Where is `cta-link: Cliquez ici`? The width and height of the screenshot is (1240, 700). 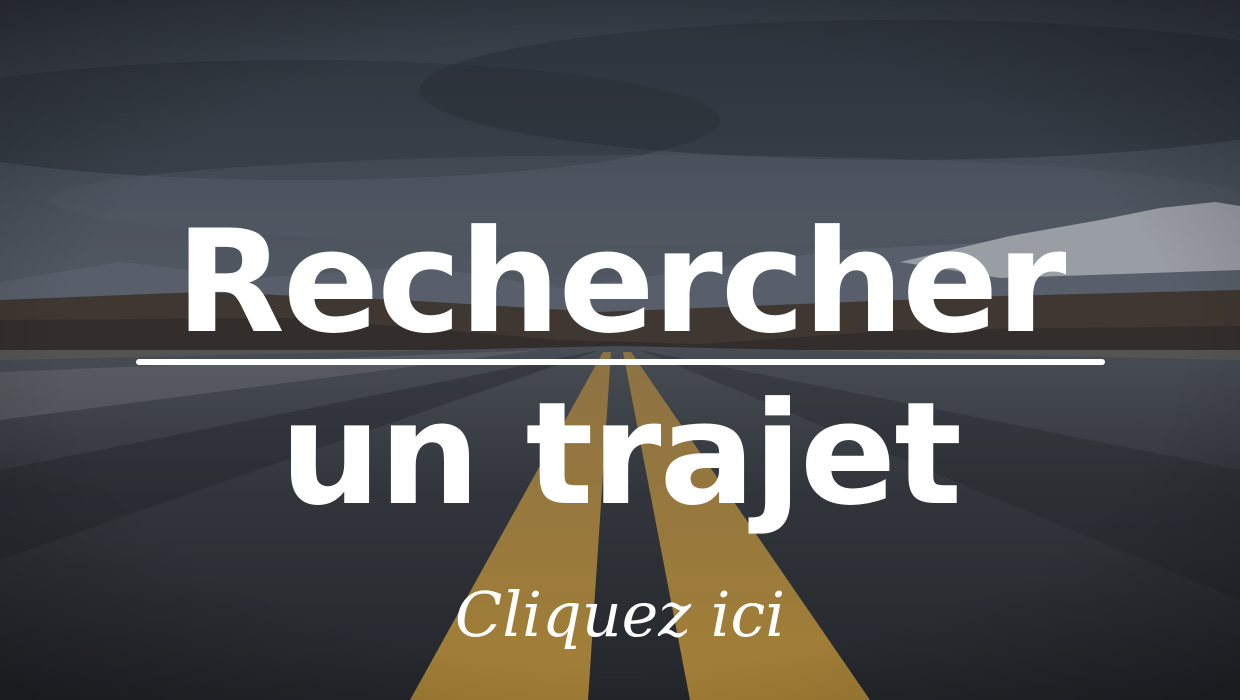
cta-link: Cliquez ici is located at coordinates (620, 615).